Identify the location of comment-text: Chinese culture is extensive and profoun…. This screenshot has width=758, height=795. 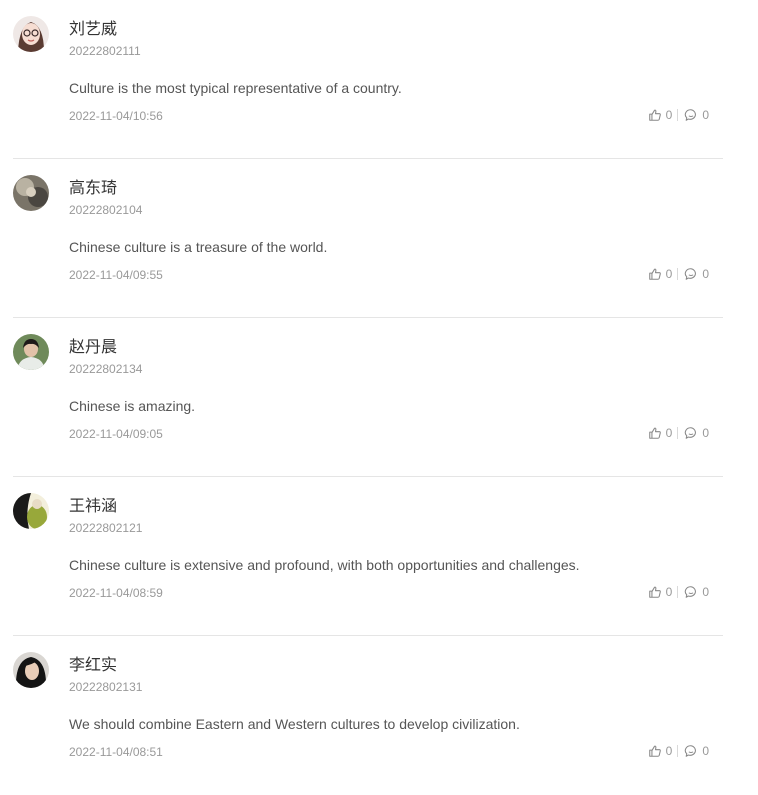
(324, 565).